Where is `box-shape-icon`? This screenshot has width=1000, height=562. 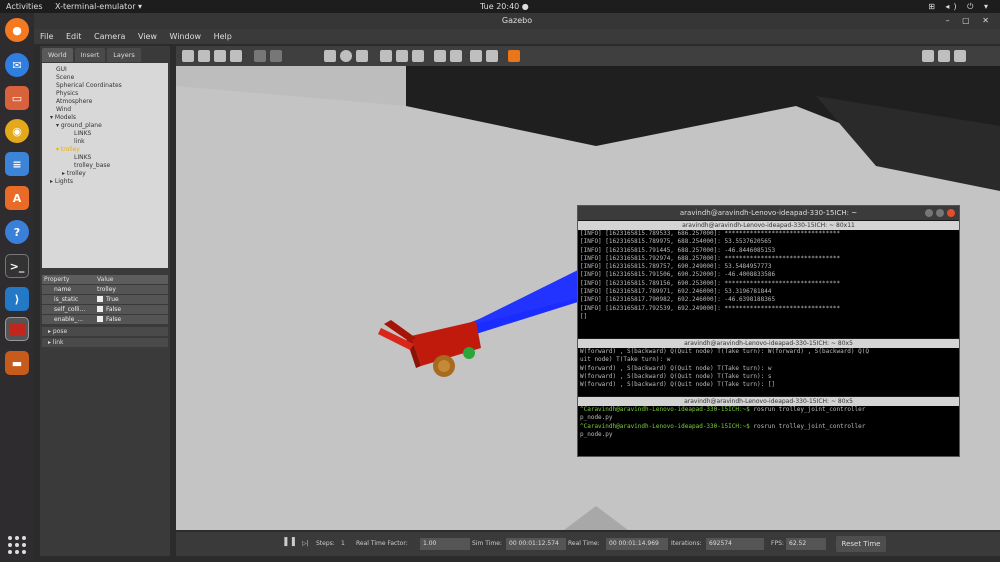 box-shape-icon is located at coordinates (330, 56).